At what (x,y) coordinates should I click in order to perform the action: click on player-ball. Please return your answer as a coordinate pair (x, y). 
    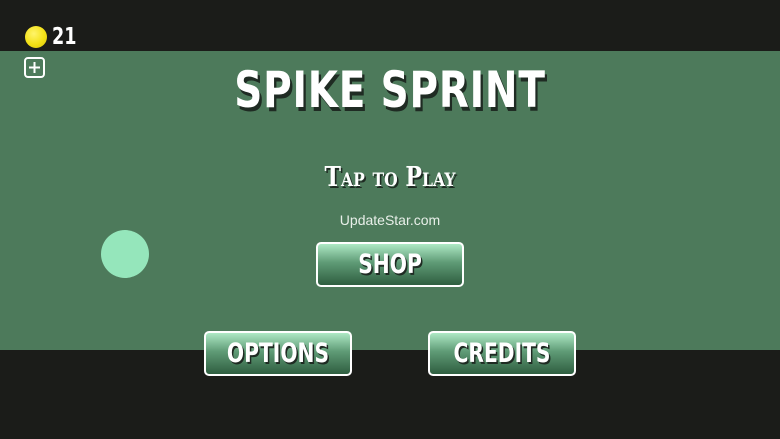
    Looking at the image, I should click on (125, 254).